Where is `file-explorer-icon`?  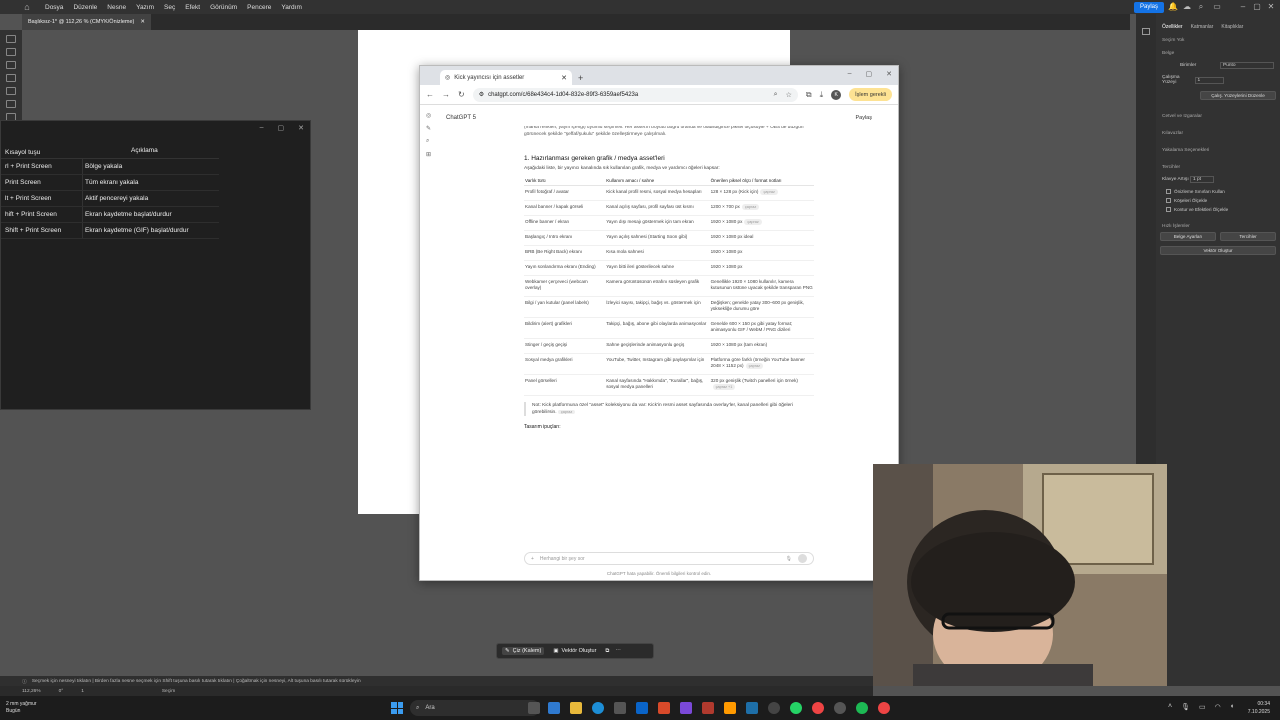 file-explorer-icon is located at coordinates (576, 708).